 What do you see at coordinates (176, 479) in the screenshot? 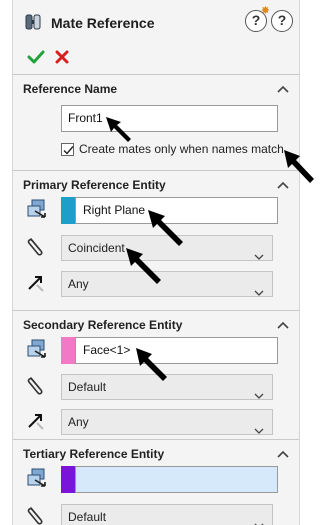
I see `tertiary-entity-field` at bounding box center [176, 479].